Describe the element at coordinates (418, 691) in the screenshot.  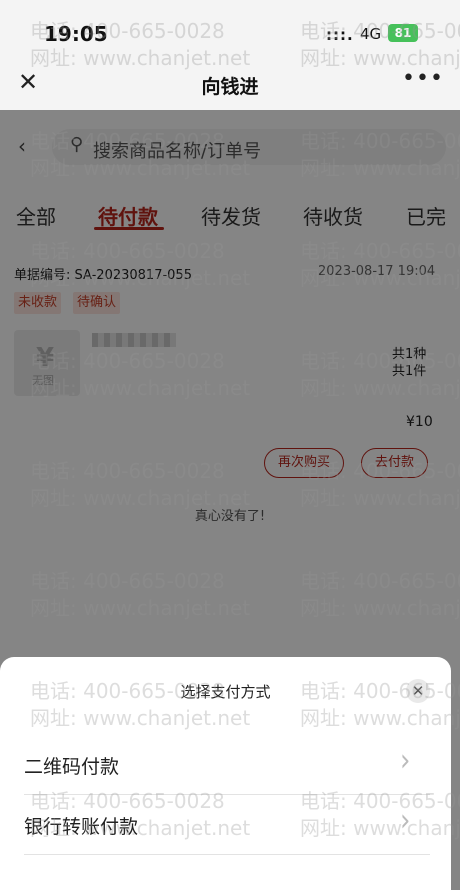
I see `close-icon: ✕` at that location.